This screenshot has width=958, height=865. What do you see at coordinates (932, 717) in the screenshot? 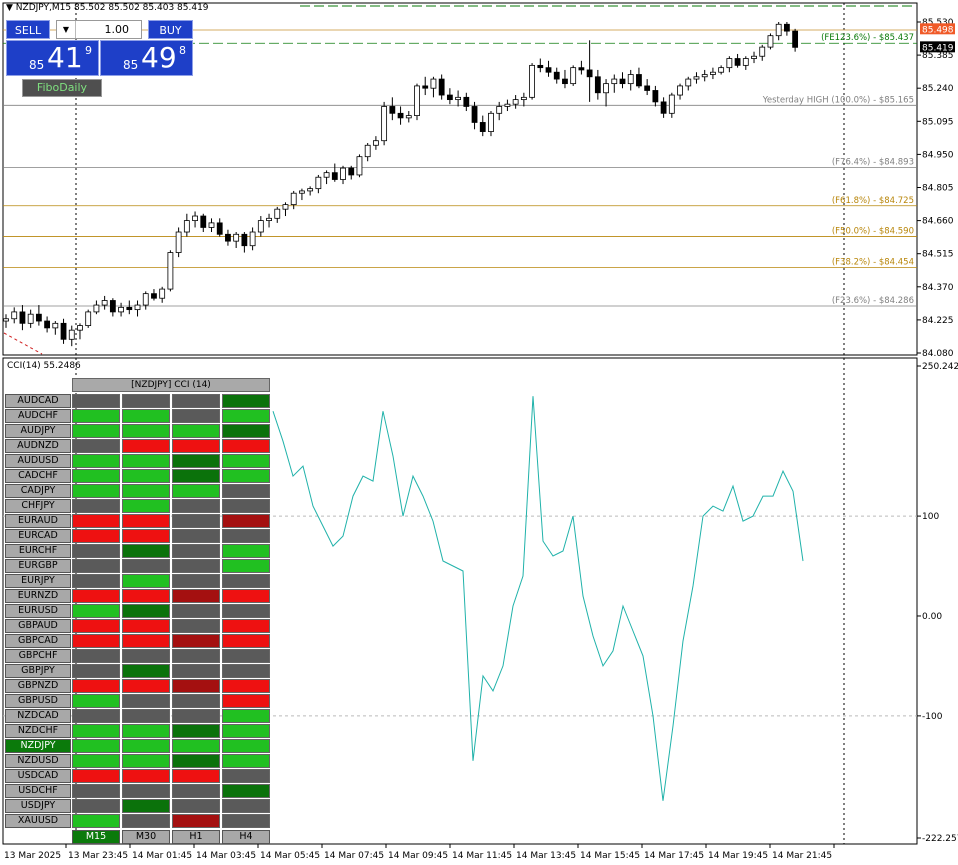
I see `cci-tick-label: -100` at bounding box center [932, 717].